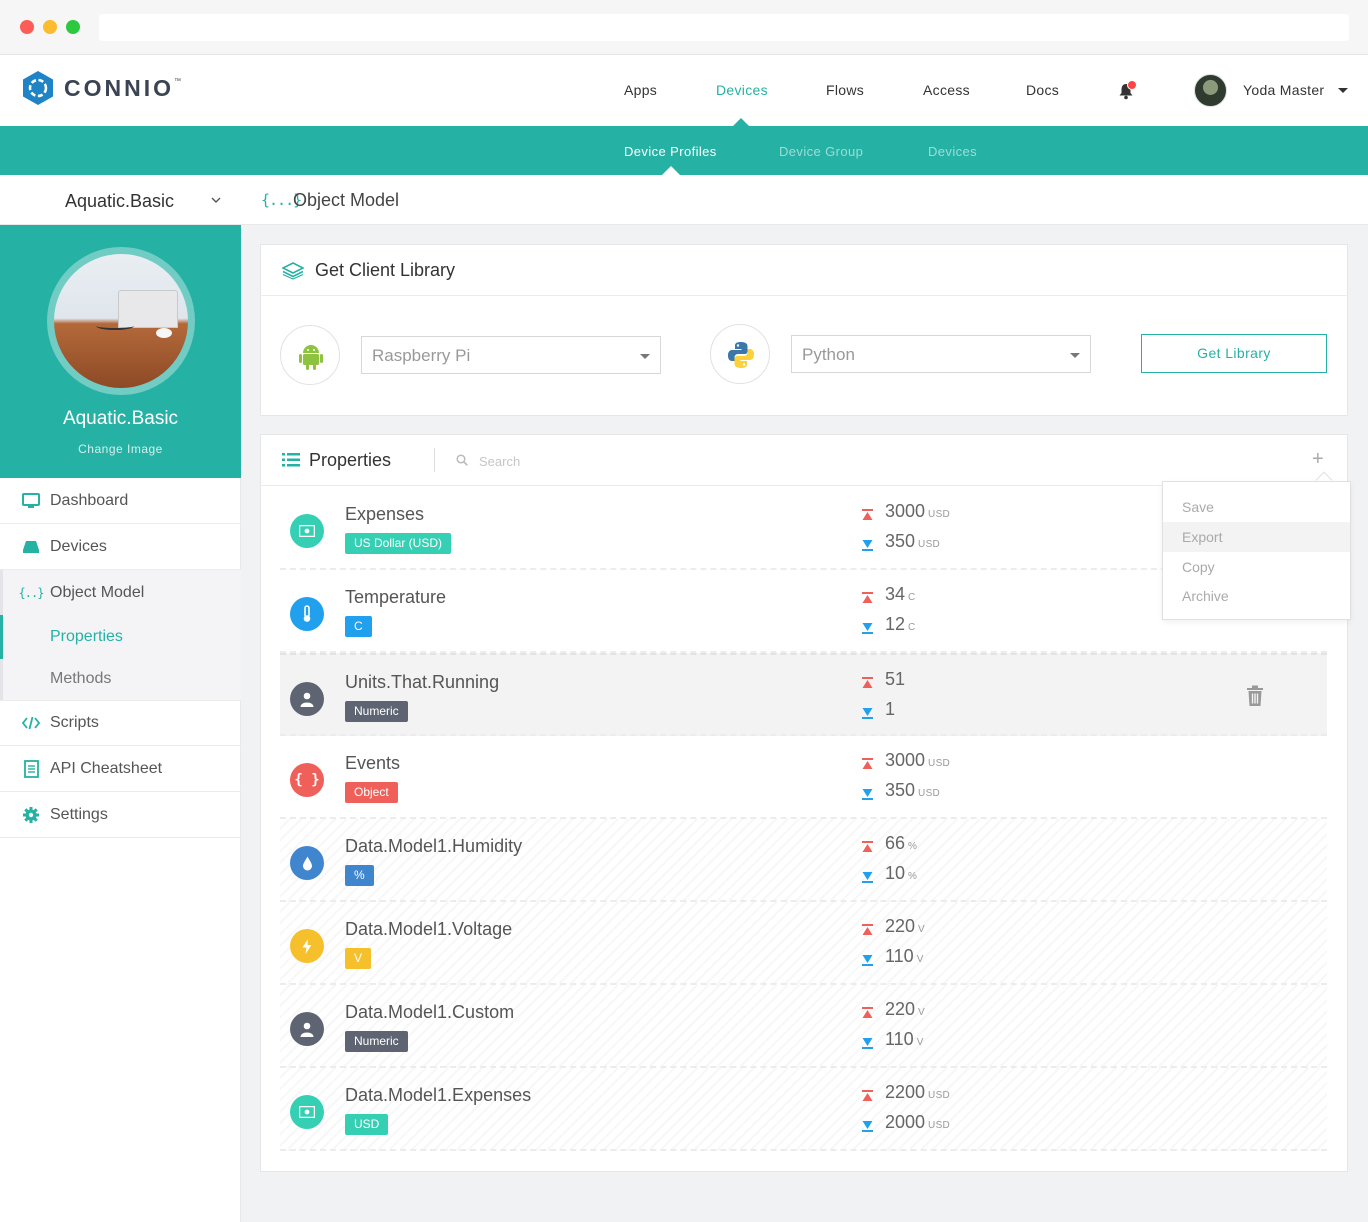 Image resolution: width=1368 pixels, height=1222 pixels. I want to click on sidebar-item-devices: Devices, so click(120, 547).